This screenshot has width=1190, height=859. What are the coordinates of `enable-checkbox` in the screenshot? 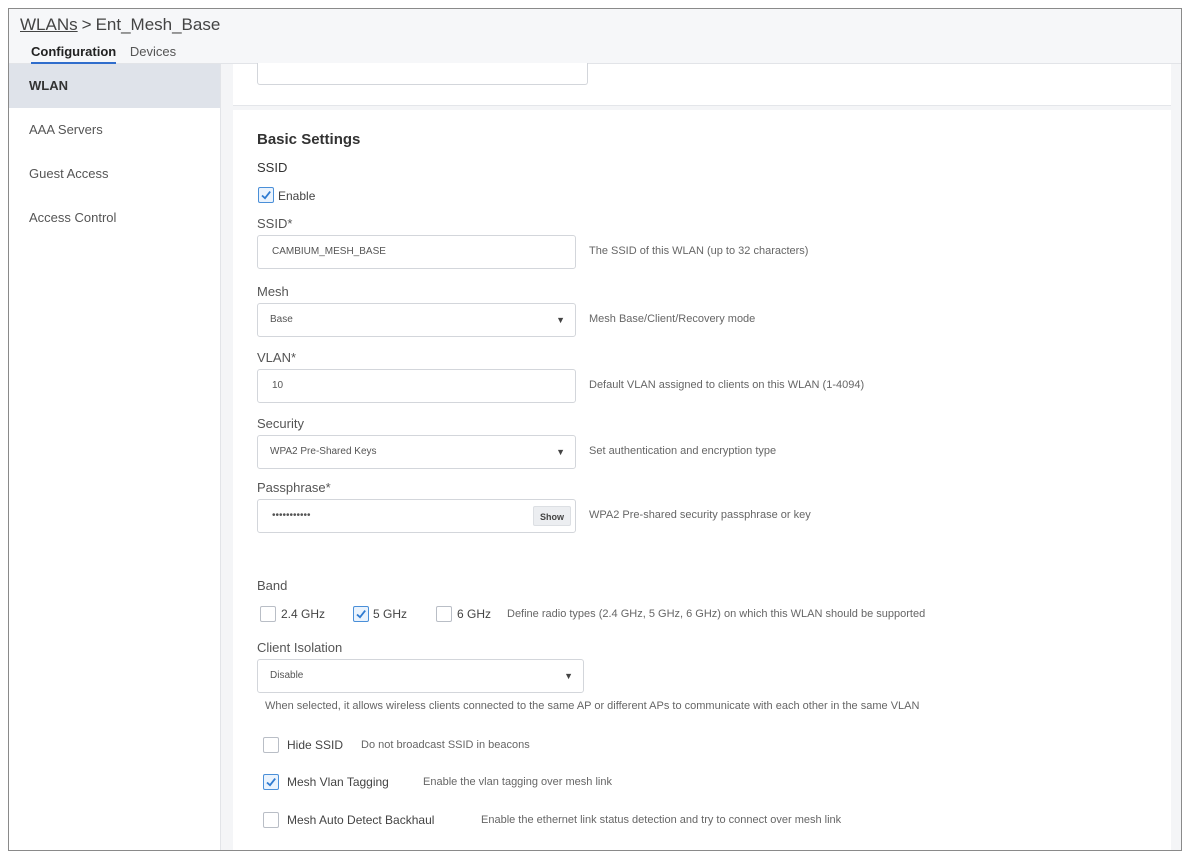 It's located at (266, 195).